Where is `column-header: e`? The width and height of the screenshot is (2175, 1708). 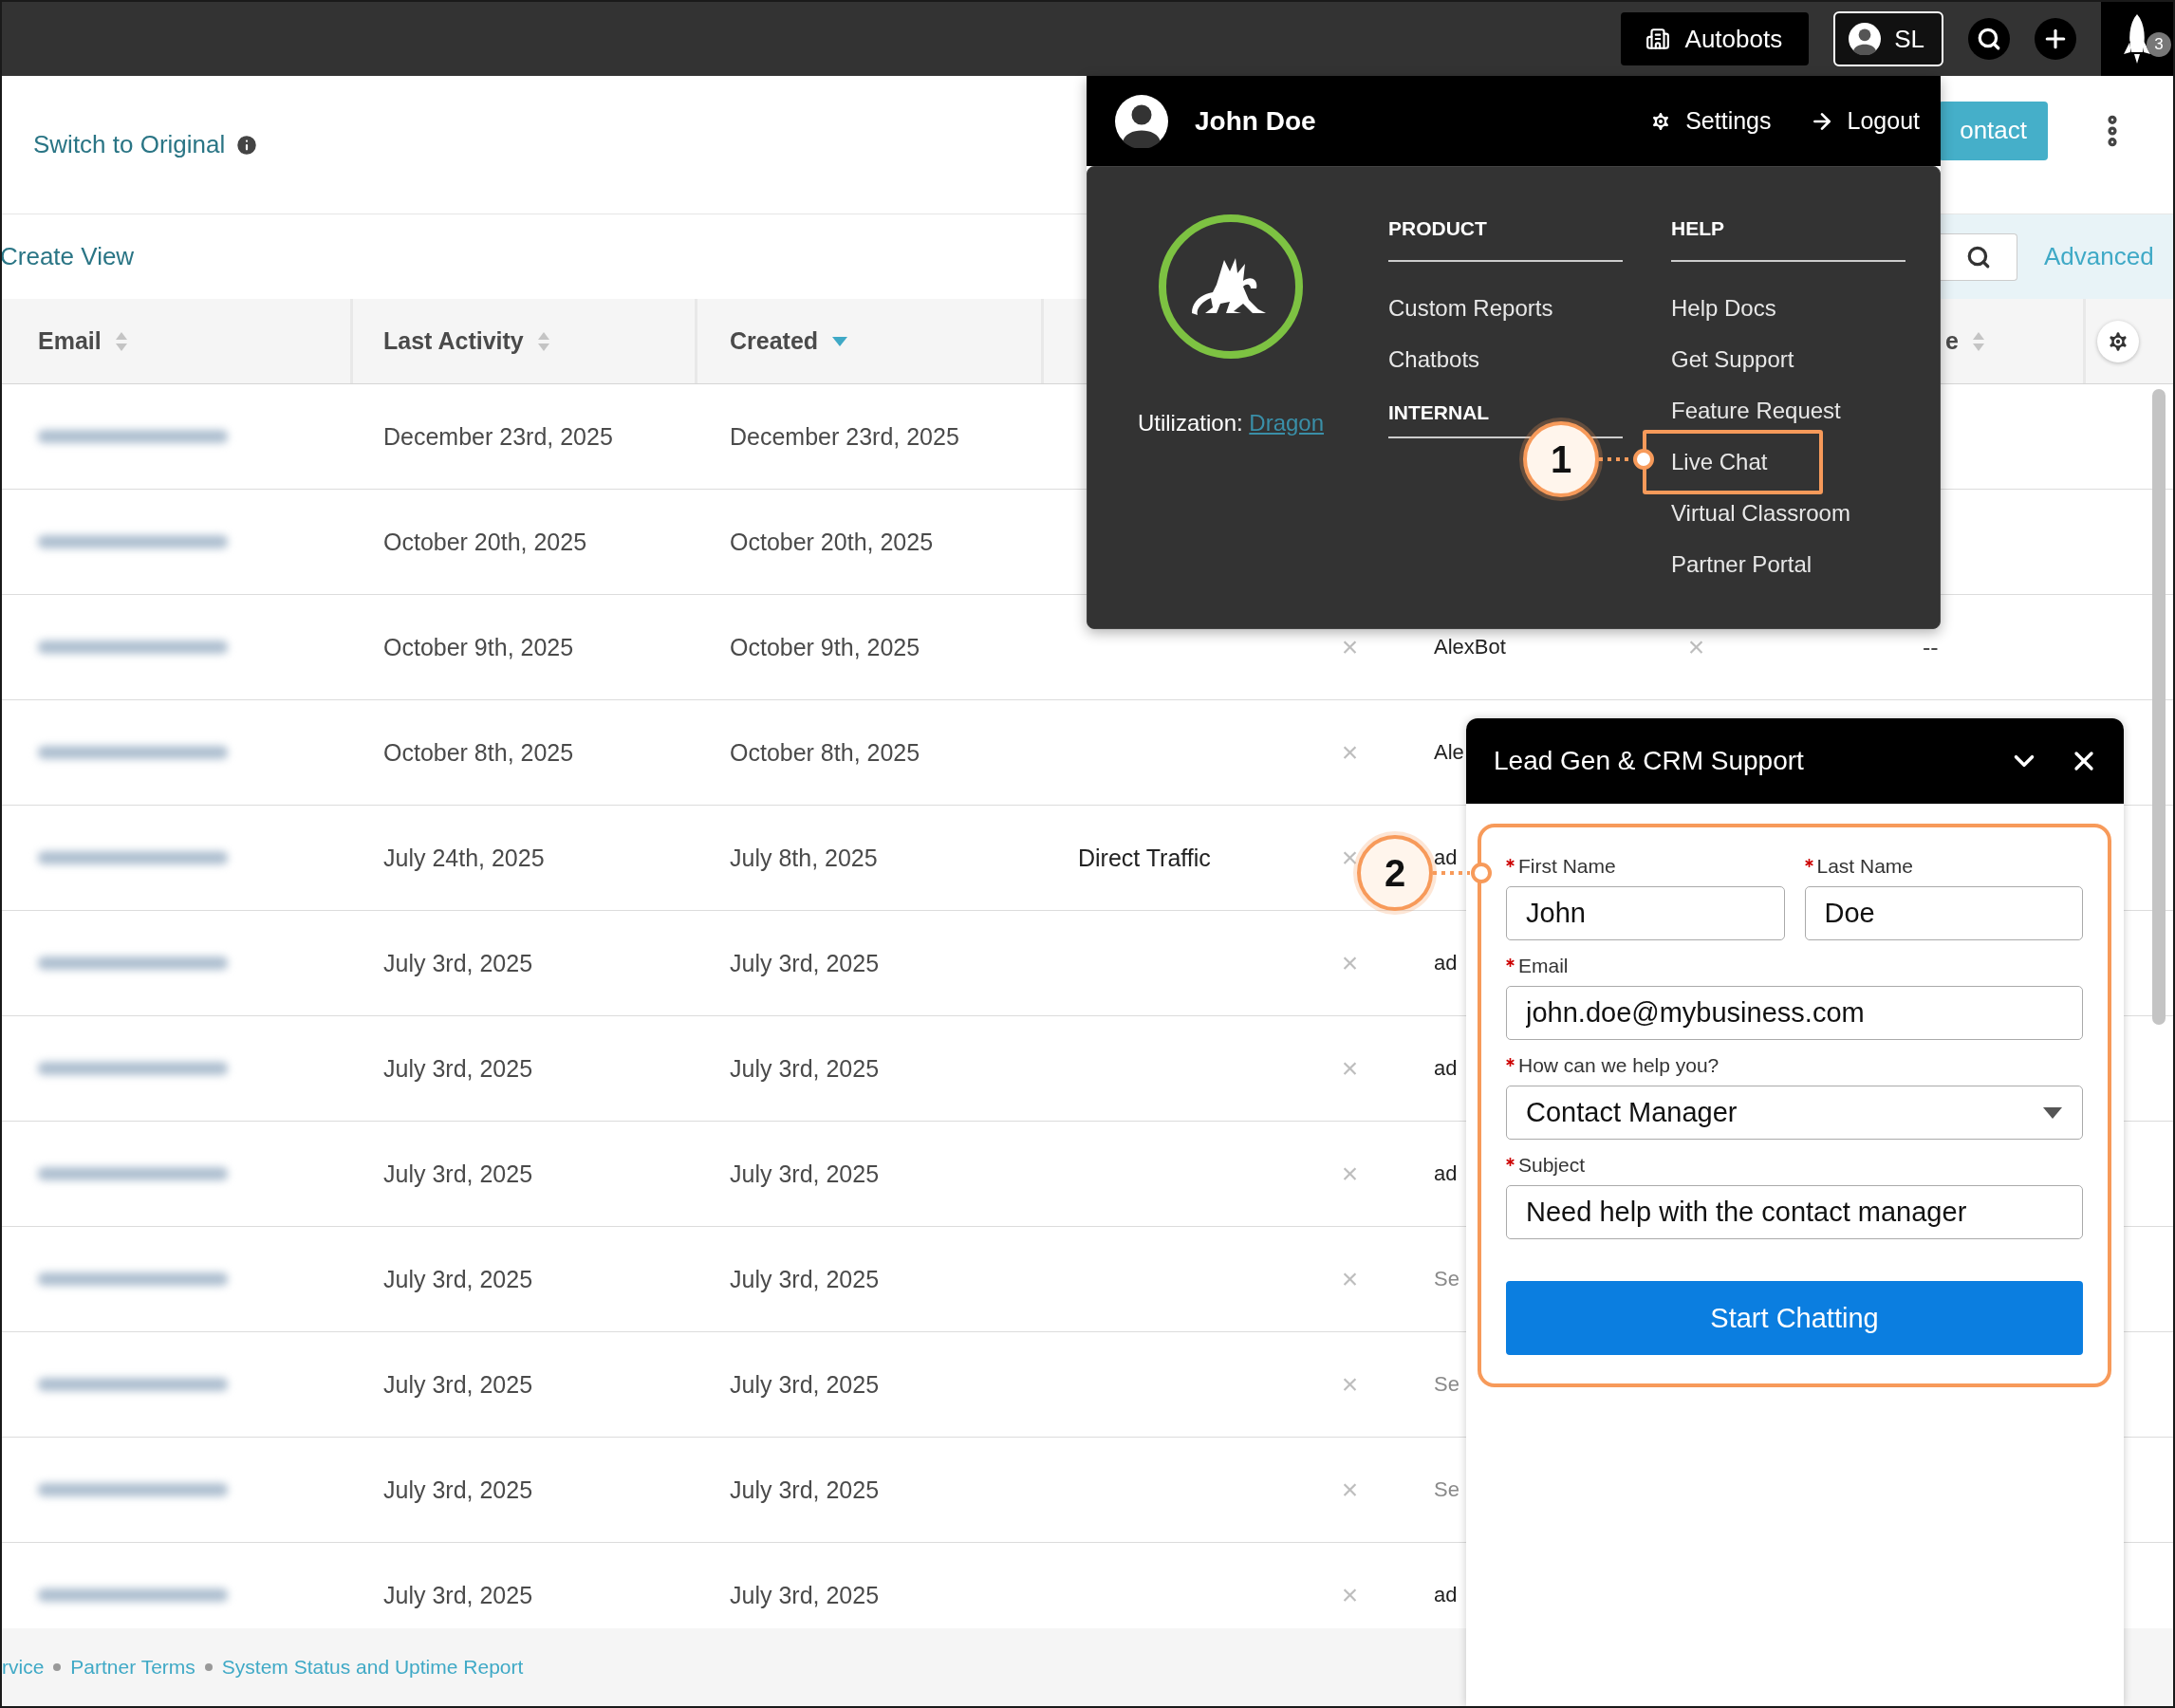 column-header: e is located at coordinates (1952, 341).